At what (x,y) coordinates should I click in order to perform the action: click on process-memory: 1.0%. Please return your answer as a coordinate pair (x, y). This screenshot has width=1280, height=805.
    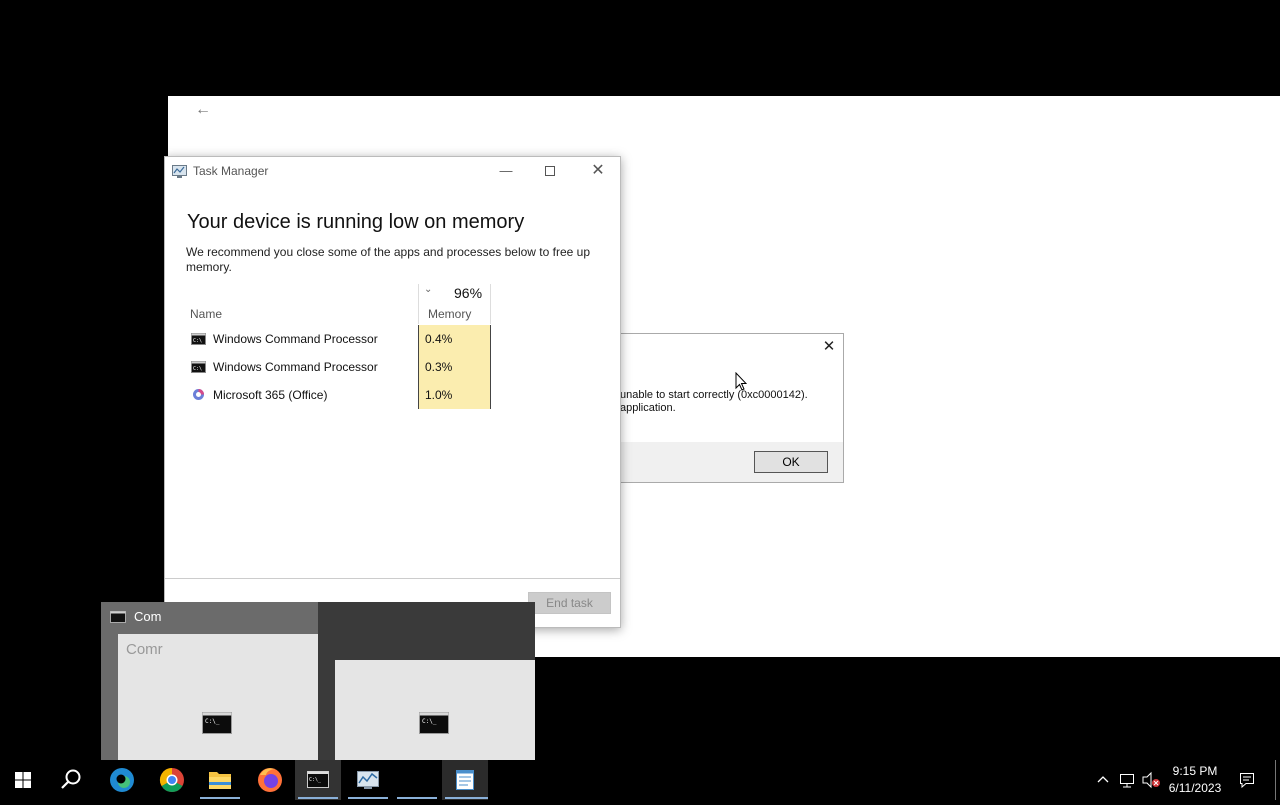
    Looking at the image, I should click on (439, 395).